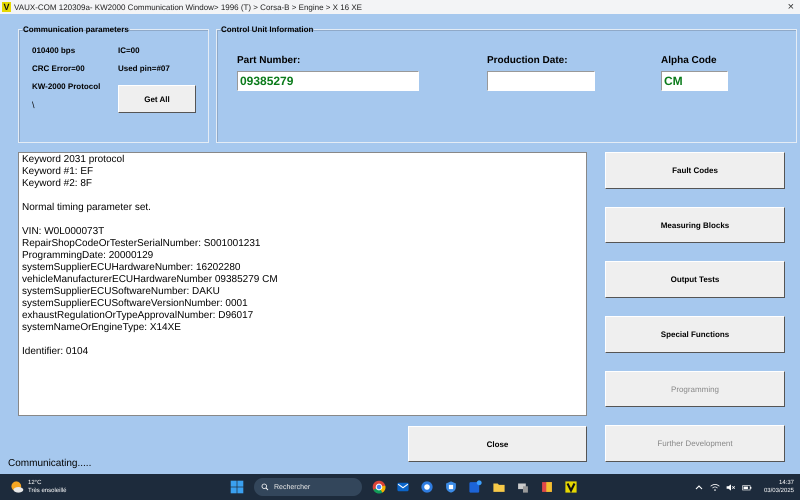 The image size is (800, 500). I want to click on shield-icon, so click(451, 487).